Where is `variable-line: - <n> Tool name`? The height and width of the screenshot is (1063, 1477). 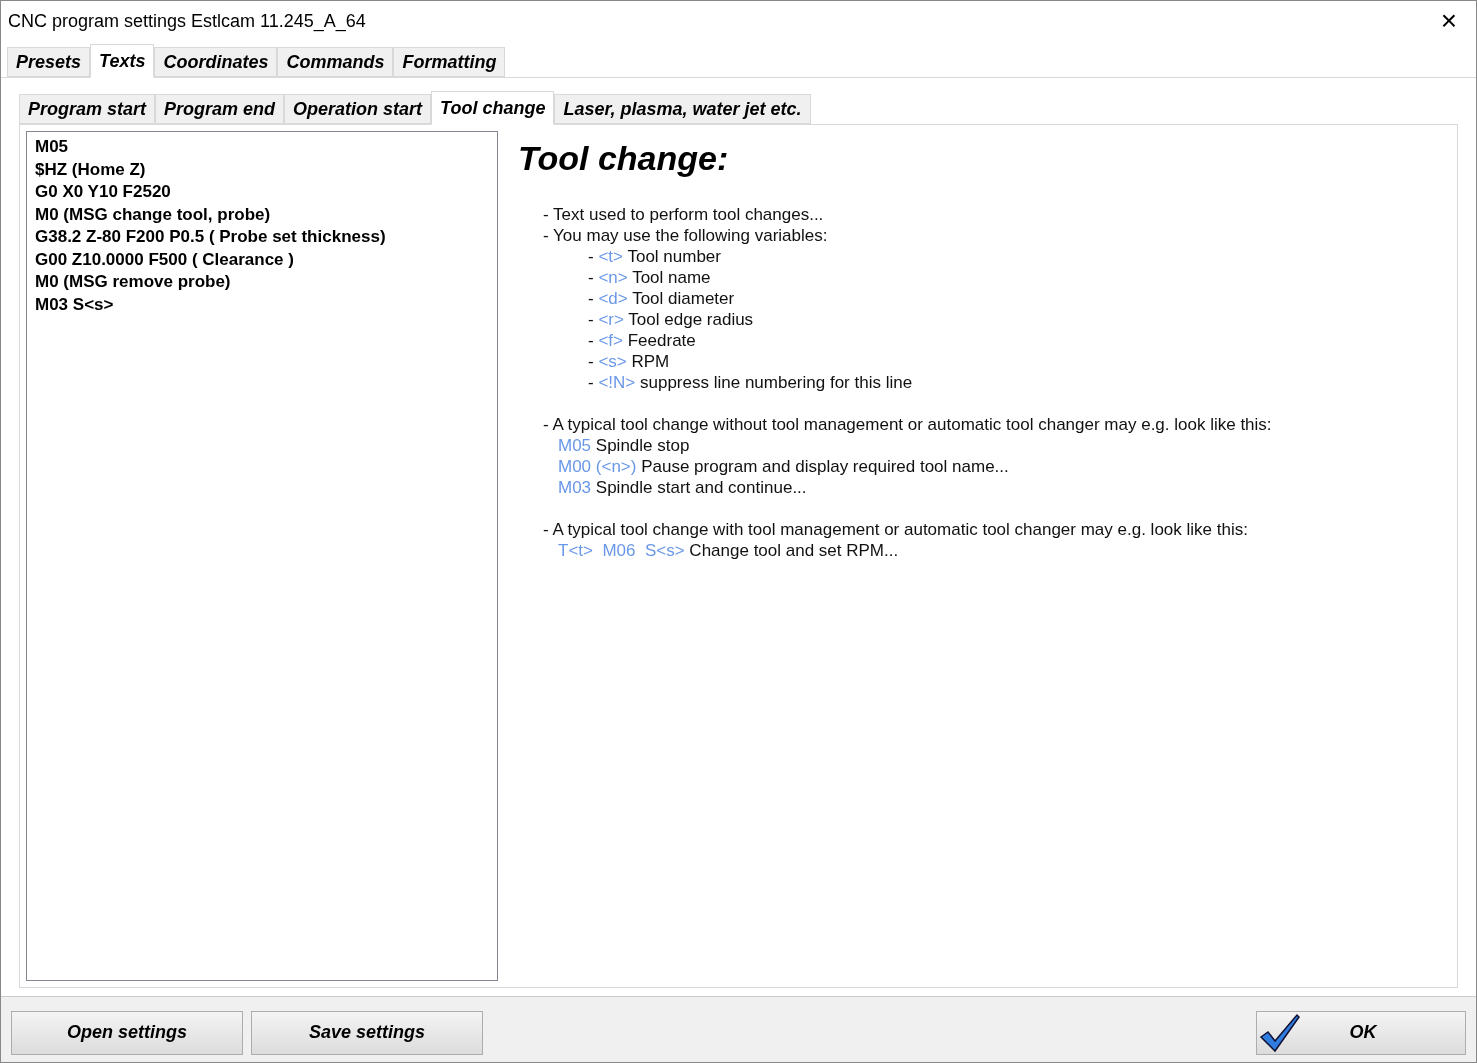
variable-line: - <n> Tool name is located at coordinates (649, 277).